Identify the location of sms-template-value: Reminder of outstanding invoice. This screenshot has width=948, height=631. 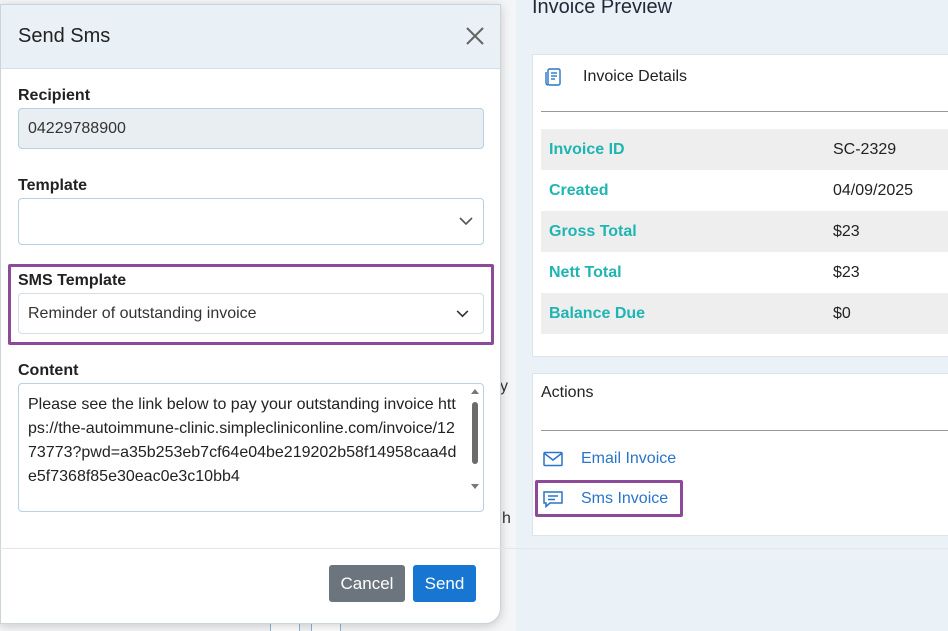
(142, 313).